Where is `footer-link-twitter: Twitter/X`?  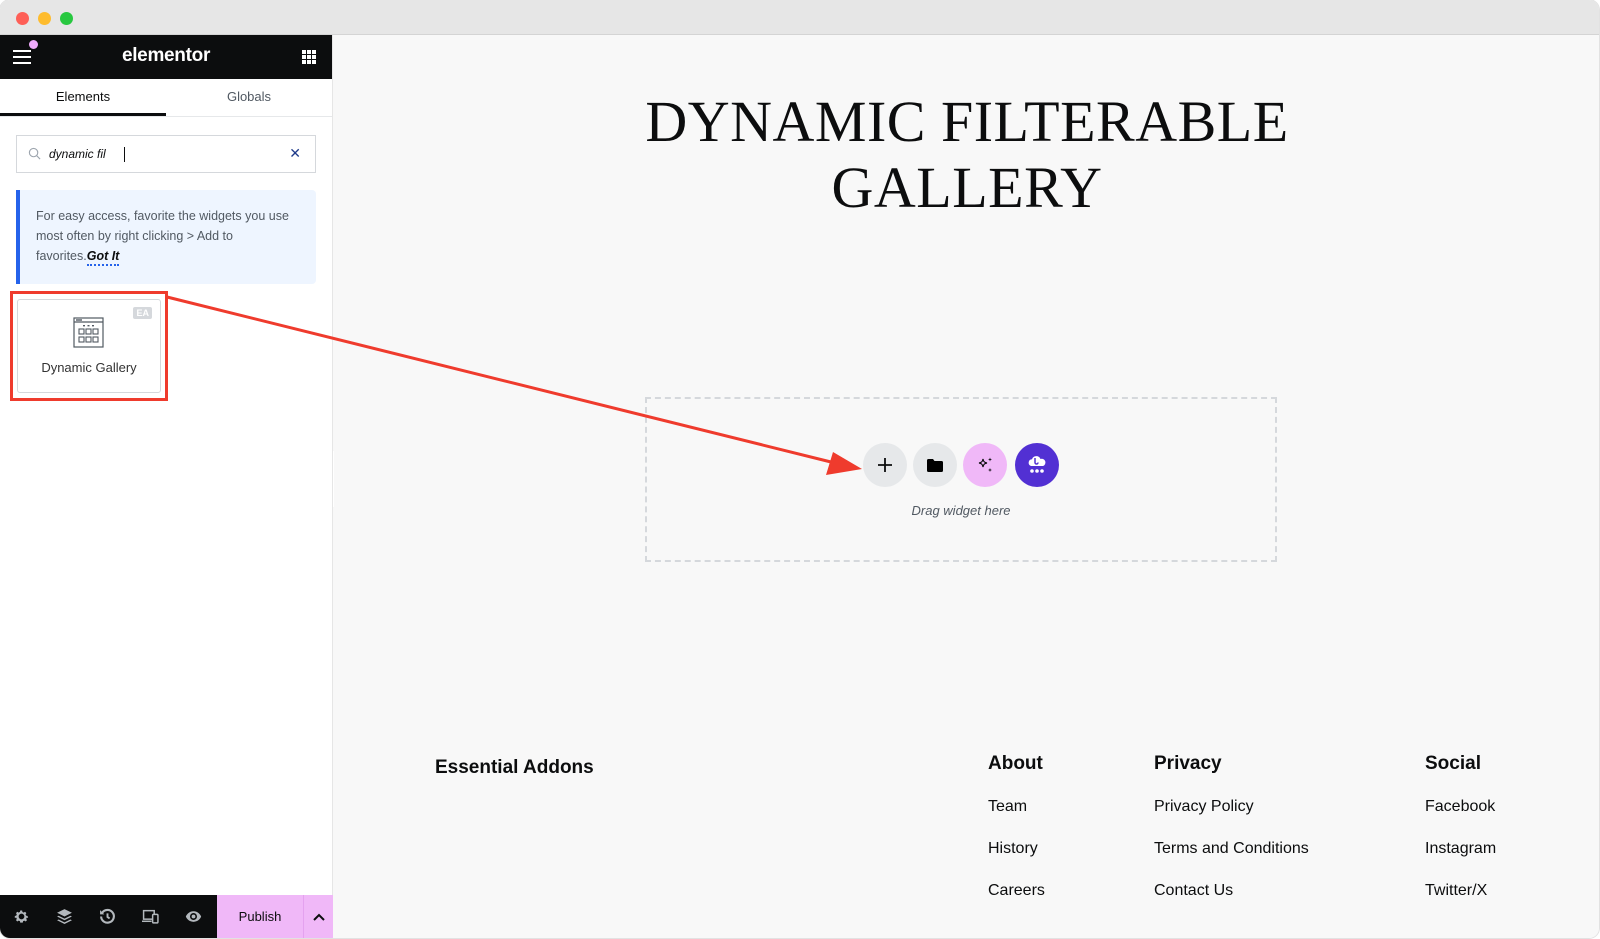 footer-link-twitter: Twitter/X is located at coordinates (1460, 891).